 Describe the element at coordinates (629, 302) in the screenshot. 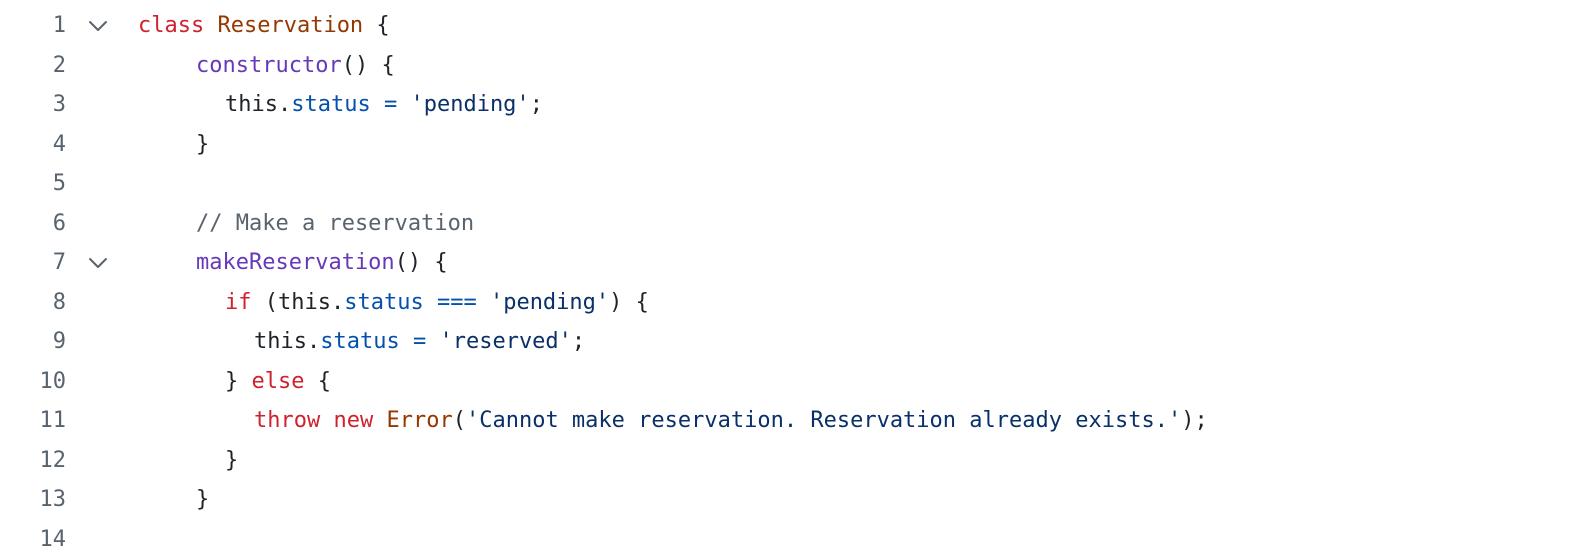

I see `code-token: ) {` at that location.